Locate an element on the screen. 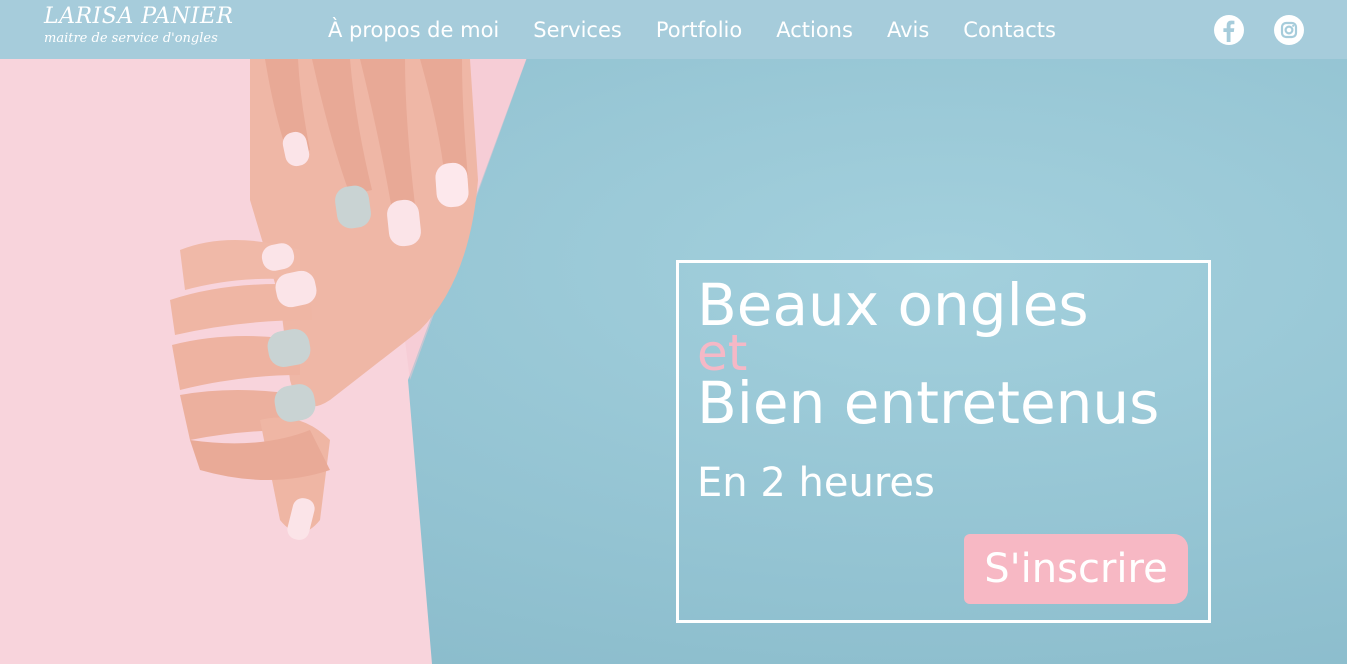 The image size is (1347, 664). signup-button: S'inscrire is located at coordinates (1076, 569).